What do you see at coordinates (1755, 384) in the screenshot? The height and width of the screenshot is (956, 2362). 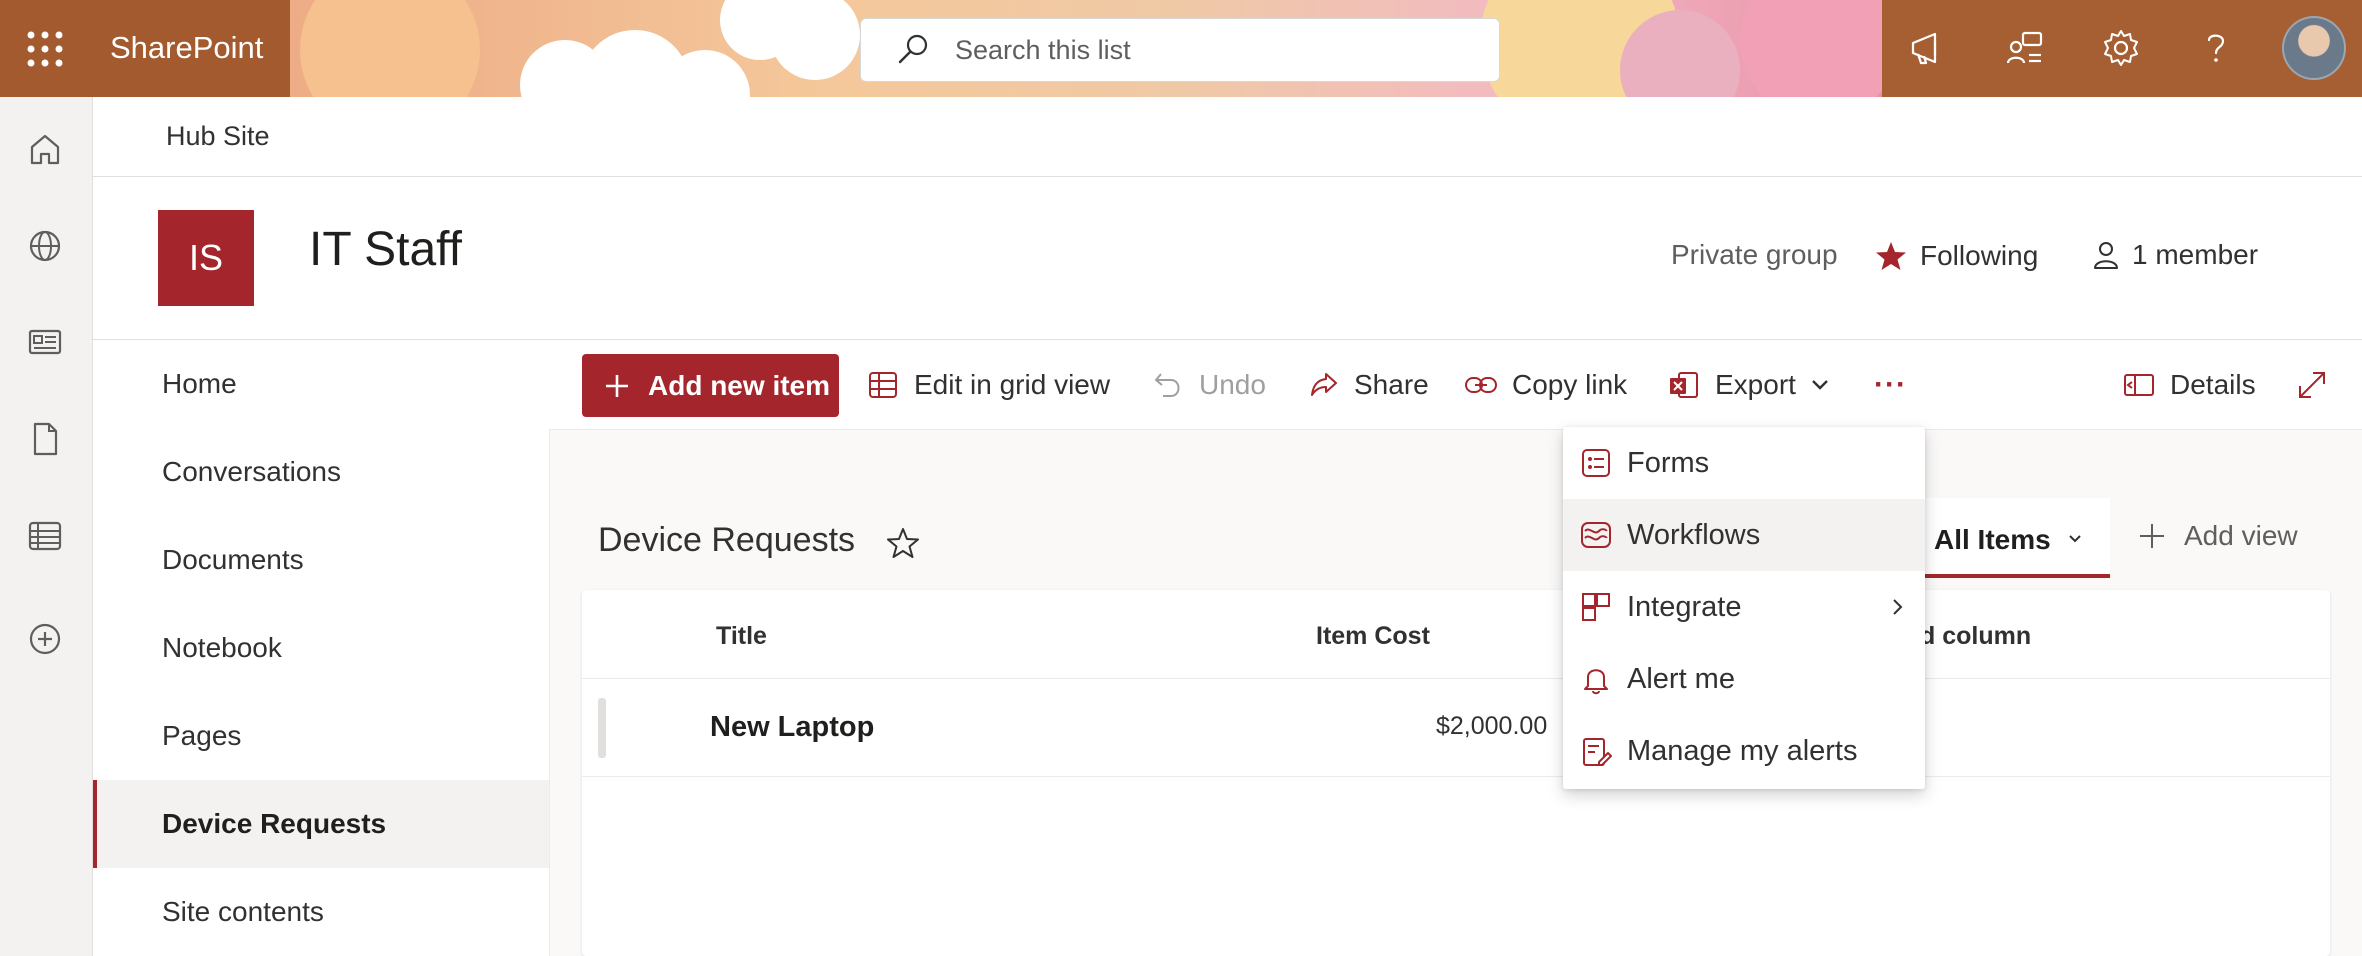 I see `export-label: Export` at bounding box center [1755, 384].